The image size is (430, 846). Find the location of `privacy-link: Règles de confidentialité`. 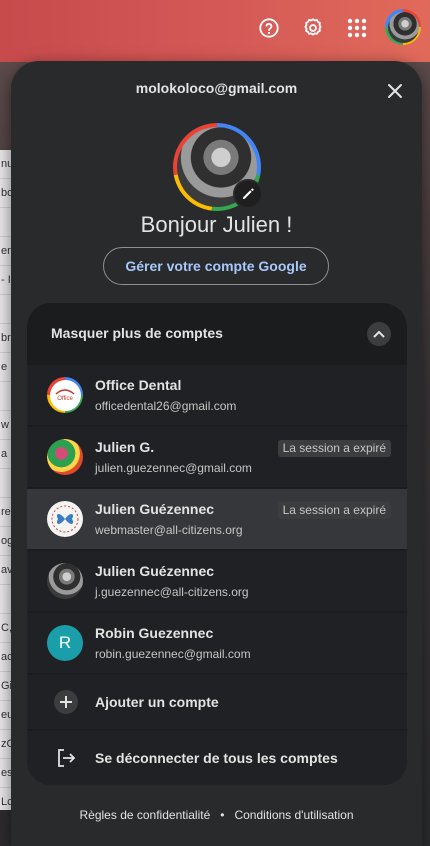

privacy-link: Règles de confidentialité is located at coordinates (145, 815).